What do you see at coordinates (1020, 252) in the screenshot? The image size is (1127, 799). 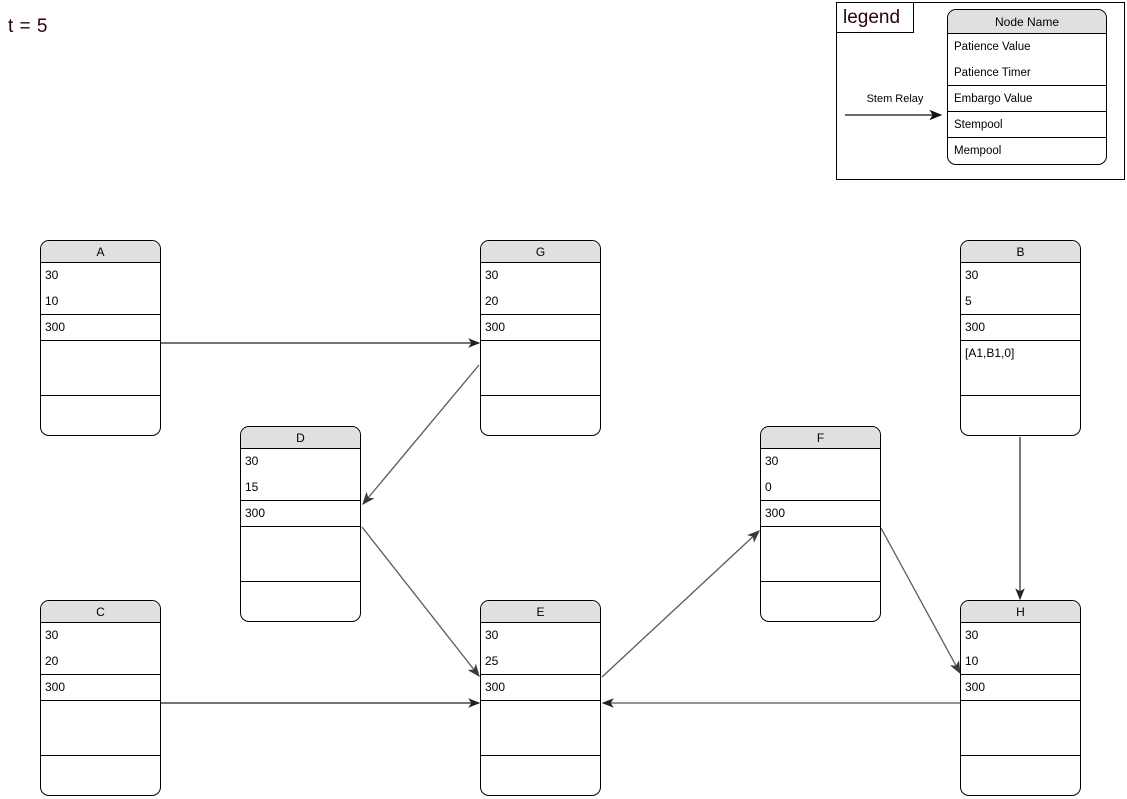 I see `node-b-name: B` at bounding box center [1020, 252].